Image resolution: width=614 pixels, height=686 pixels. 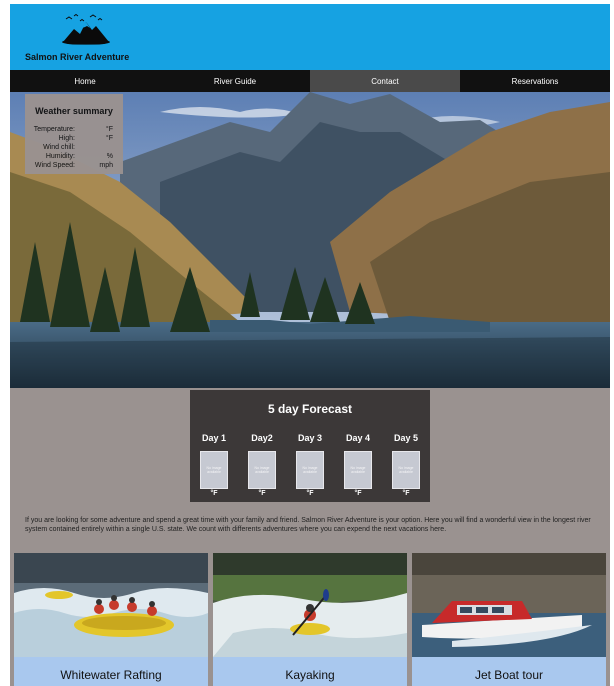 I want to click on forecast-day-label: Day2, so click(x=262, y=438).